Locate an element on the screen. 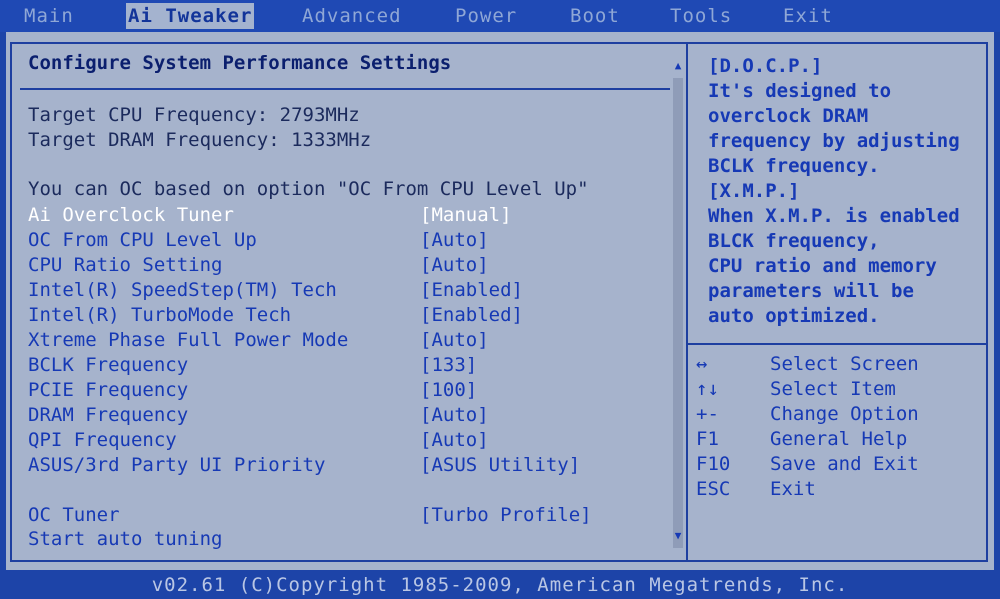 This screenshot has height=599, width=1000. help-line: BCLK frequency. is located at coordinates (794, 166).